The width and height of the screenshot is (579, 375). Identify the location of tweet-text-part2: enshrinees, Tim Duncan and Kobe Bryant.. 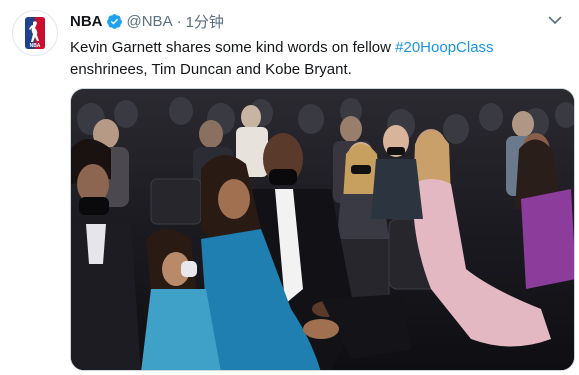
(211, 69).